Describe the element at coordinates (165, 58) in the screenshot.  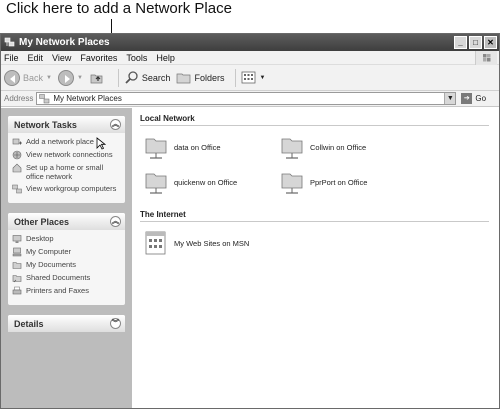
I see `menu-help: Help` at that location.